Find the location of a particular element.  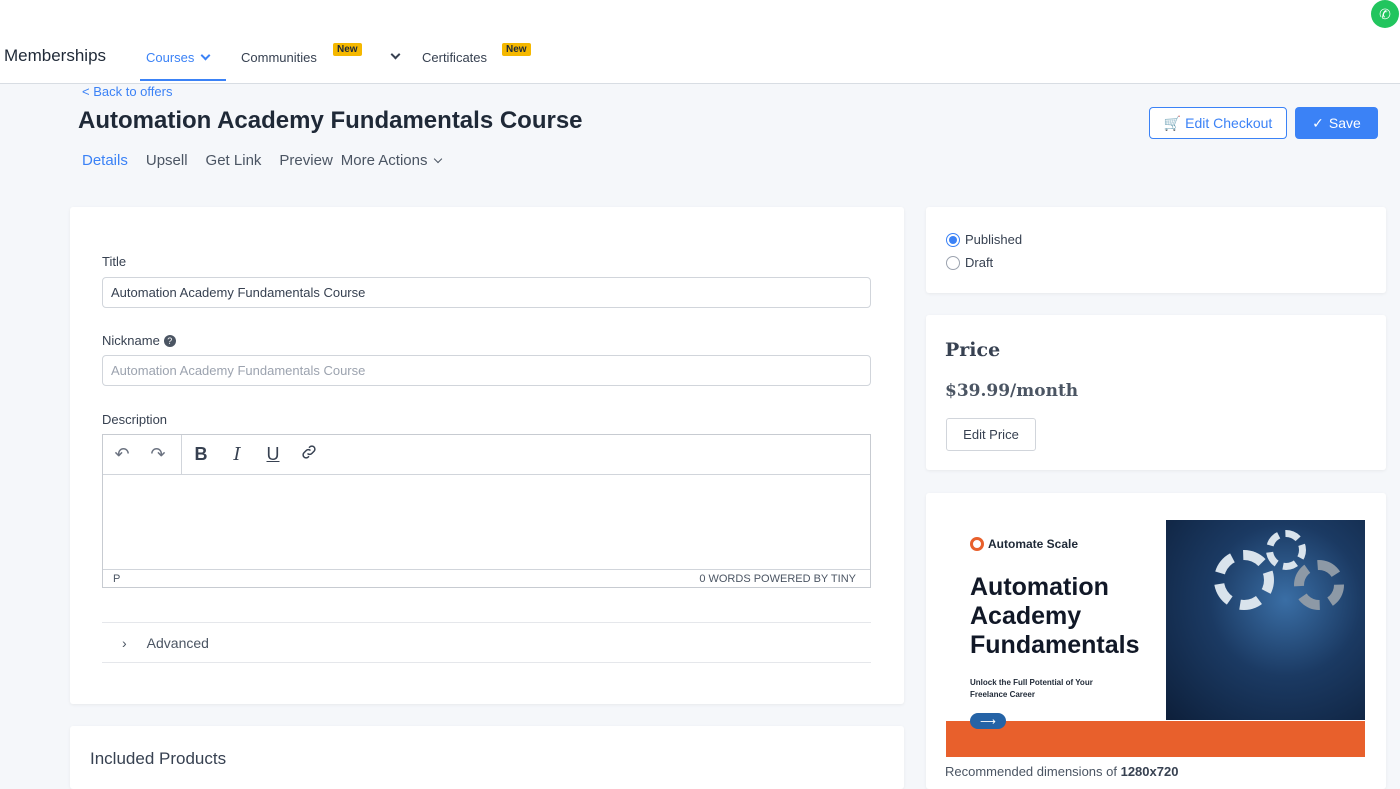

tab-more-actions: More Actions is located at coordinates (391, 160).